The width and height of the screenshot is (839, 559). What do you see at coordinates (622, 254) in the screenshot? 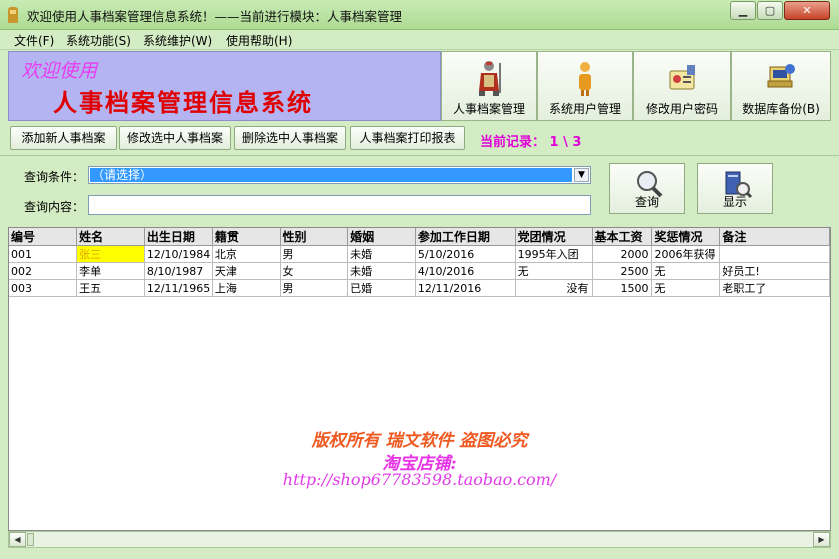
I see `cell: 2000` at bounding box center [622, 254].